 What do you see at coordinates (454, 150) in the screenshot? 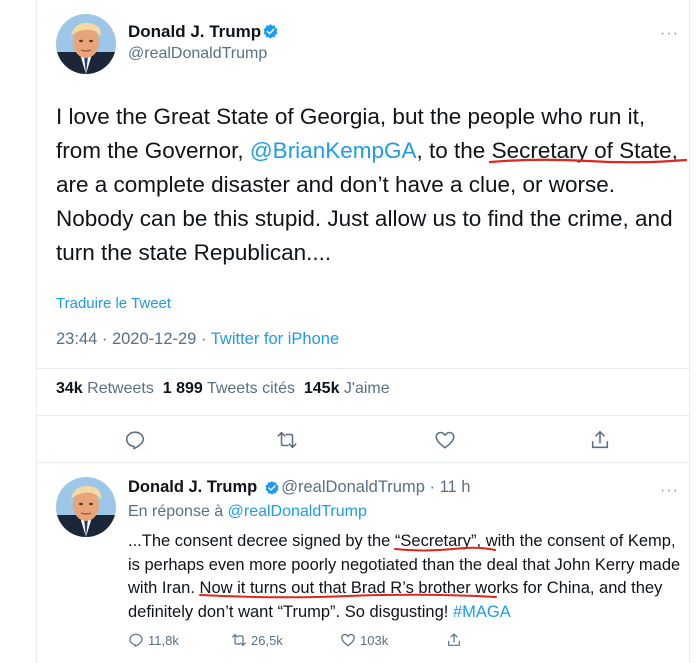
I see `tweet-text-part: , to the` at bounding box center [454, 150].